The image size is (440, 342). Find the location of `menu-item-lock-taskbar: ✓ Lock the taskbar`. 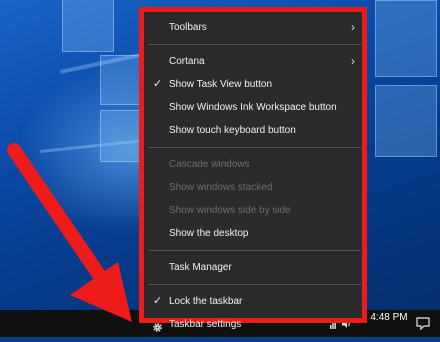

menu-item-lock-taskbar: ✓ Lock the taskbar is located at coordinates (255, 301).